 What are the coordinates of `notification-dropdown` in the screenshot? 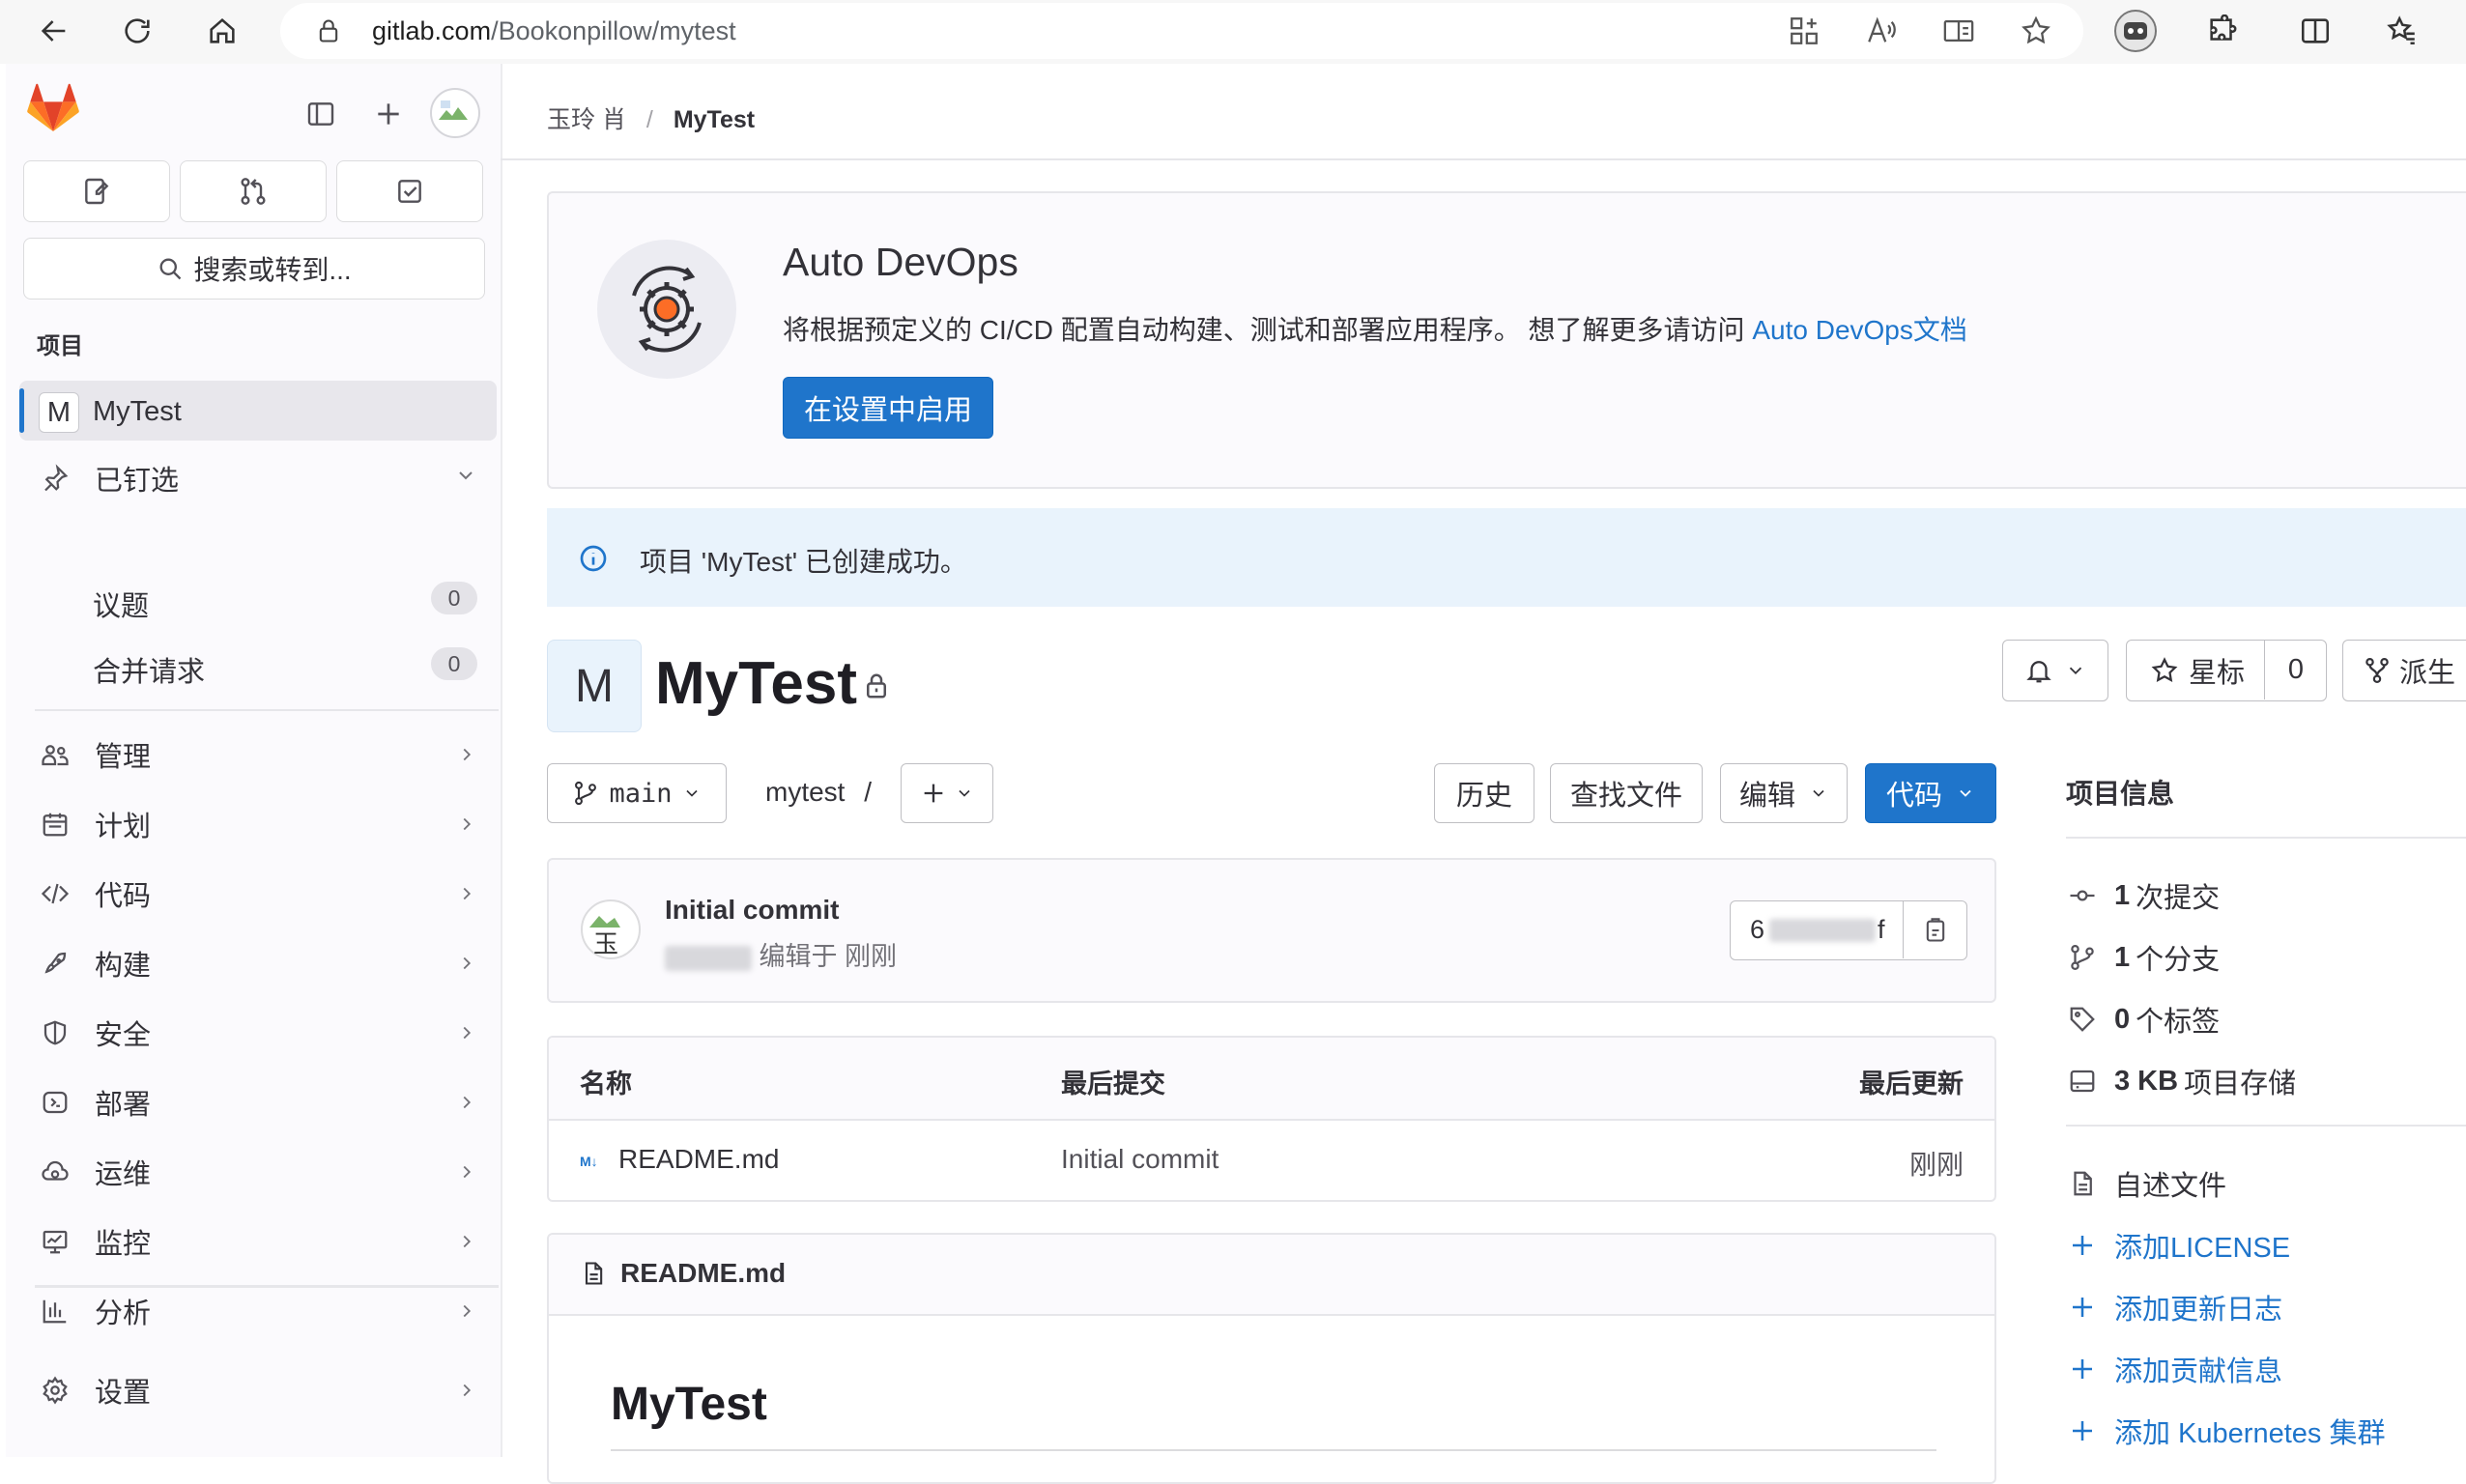 It's located at (2055, 670).